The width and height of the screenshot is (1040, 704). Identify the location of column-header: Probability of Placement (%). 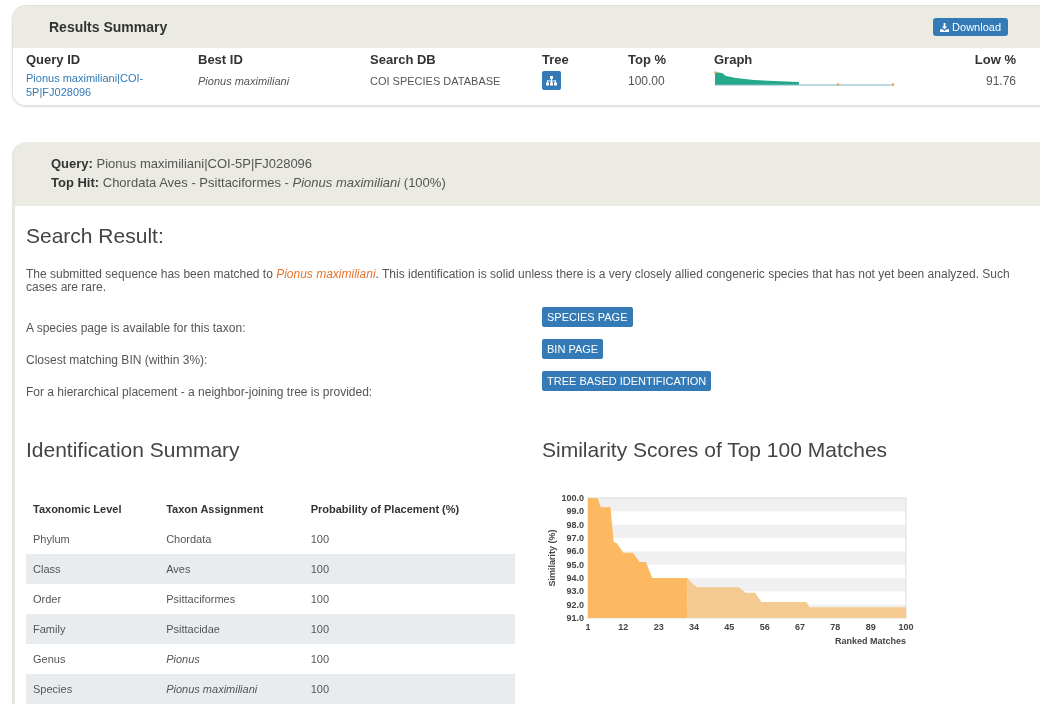
(385, 509).